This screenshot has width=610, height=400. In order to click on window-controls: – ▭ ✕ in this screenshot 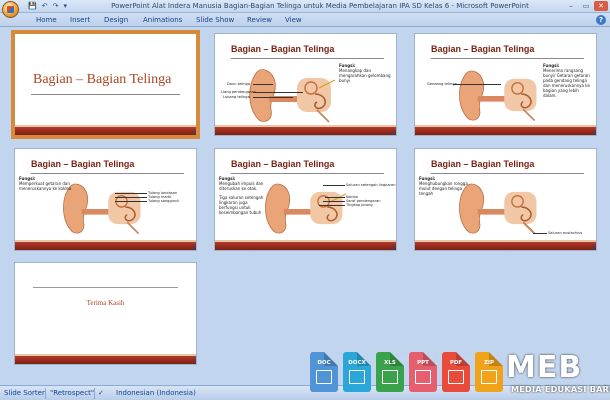, I will do `click(586, 6)`.